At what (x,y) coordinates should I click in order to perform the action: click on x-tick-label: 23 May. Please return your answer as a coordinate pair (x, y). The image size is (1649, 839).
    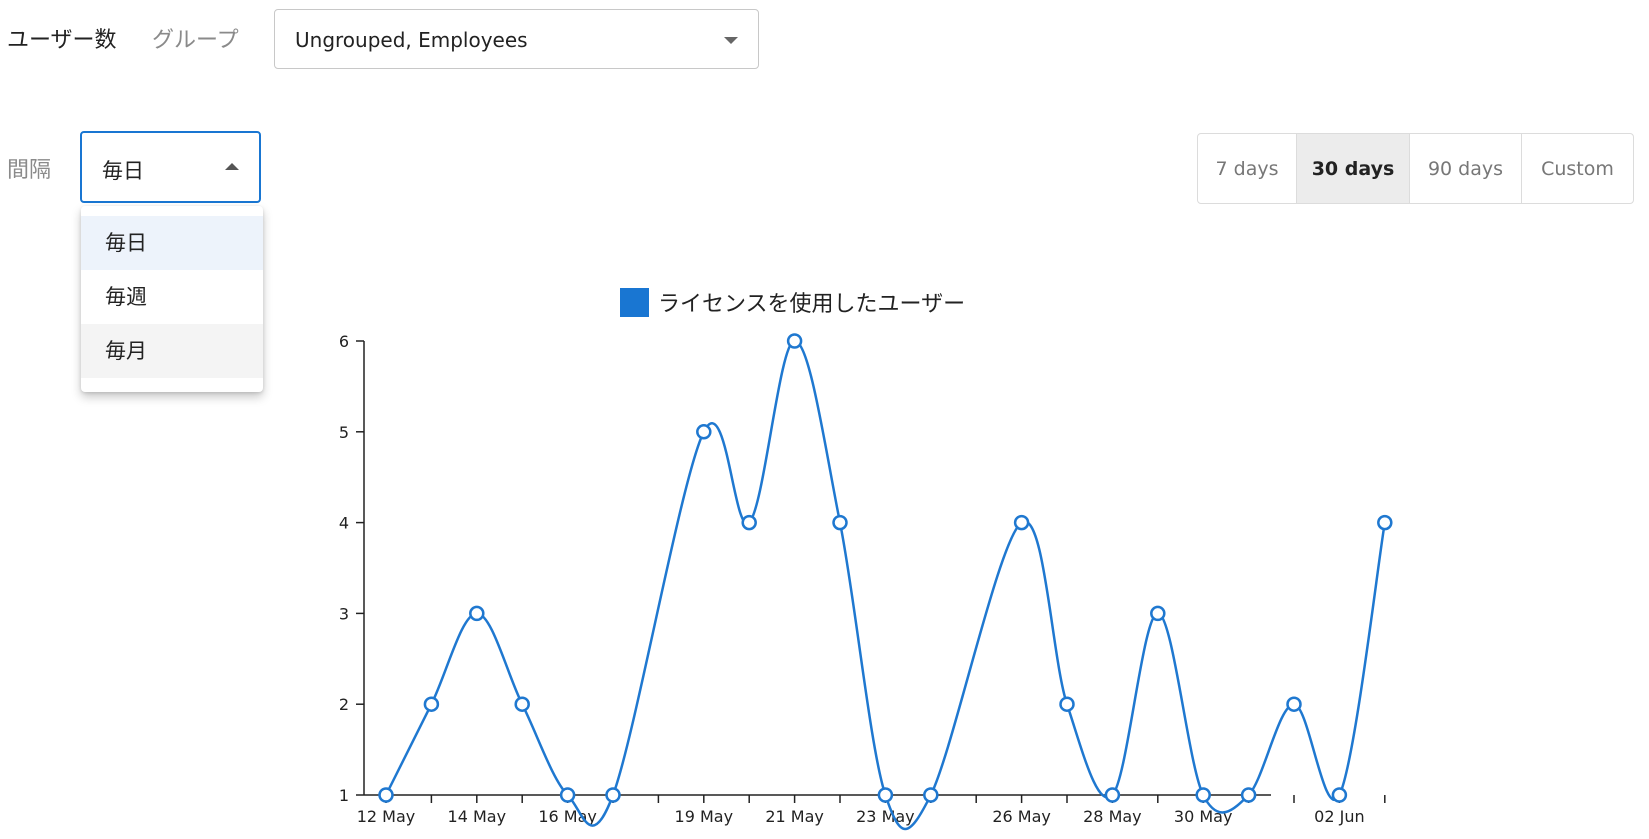
    Looking at the image, I should click on (885, 816).